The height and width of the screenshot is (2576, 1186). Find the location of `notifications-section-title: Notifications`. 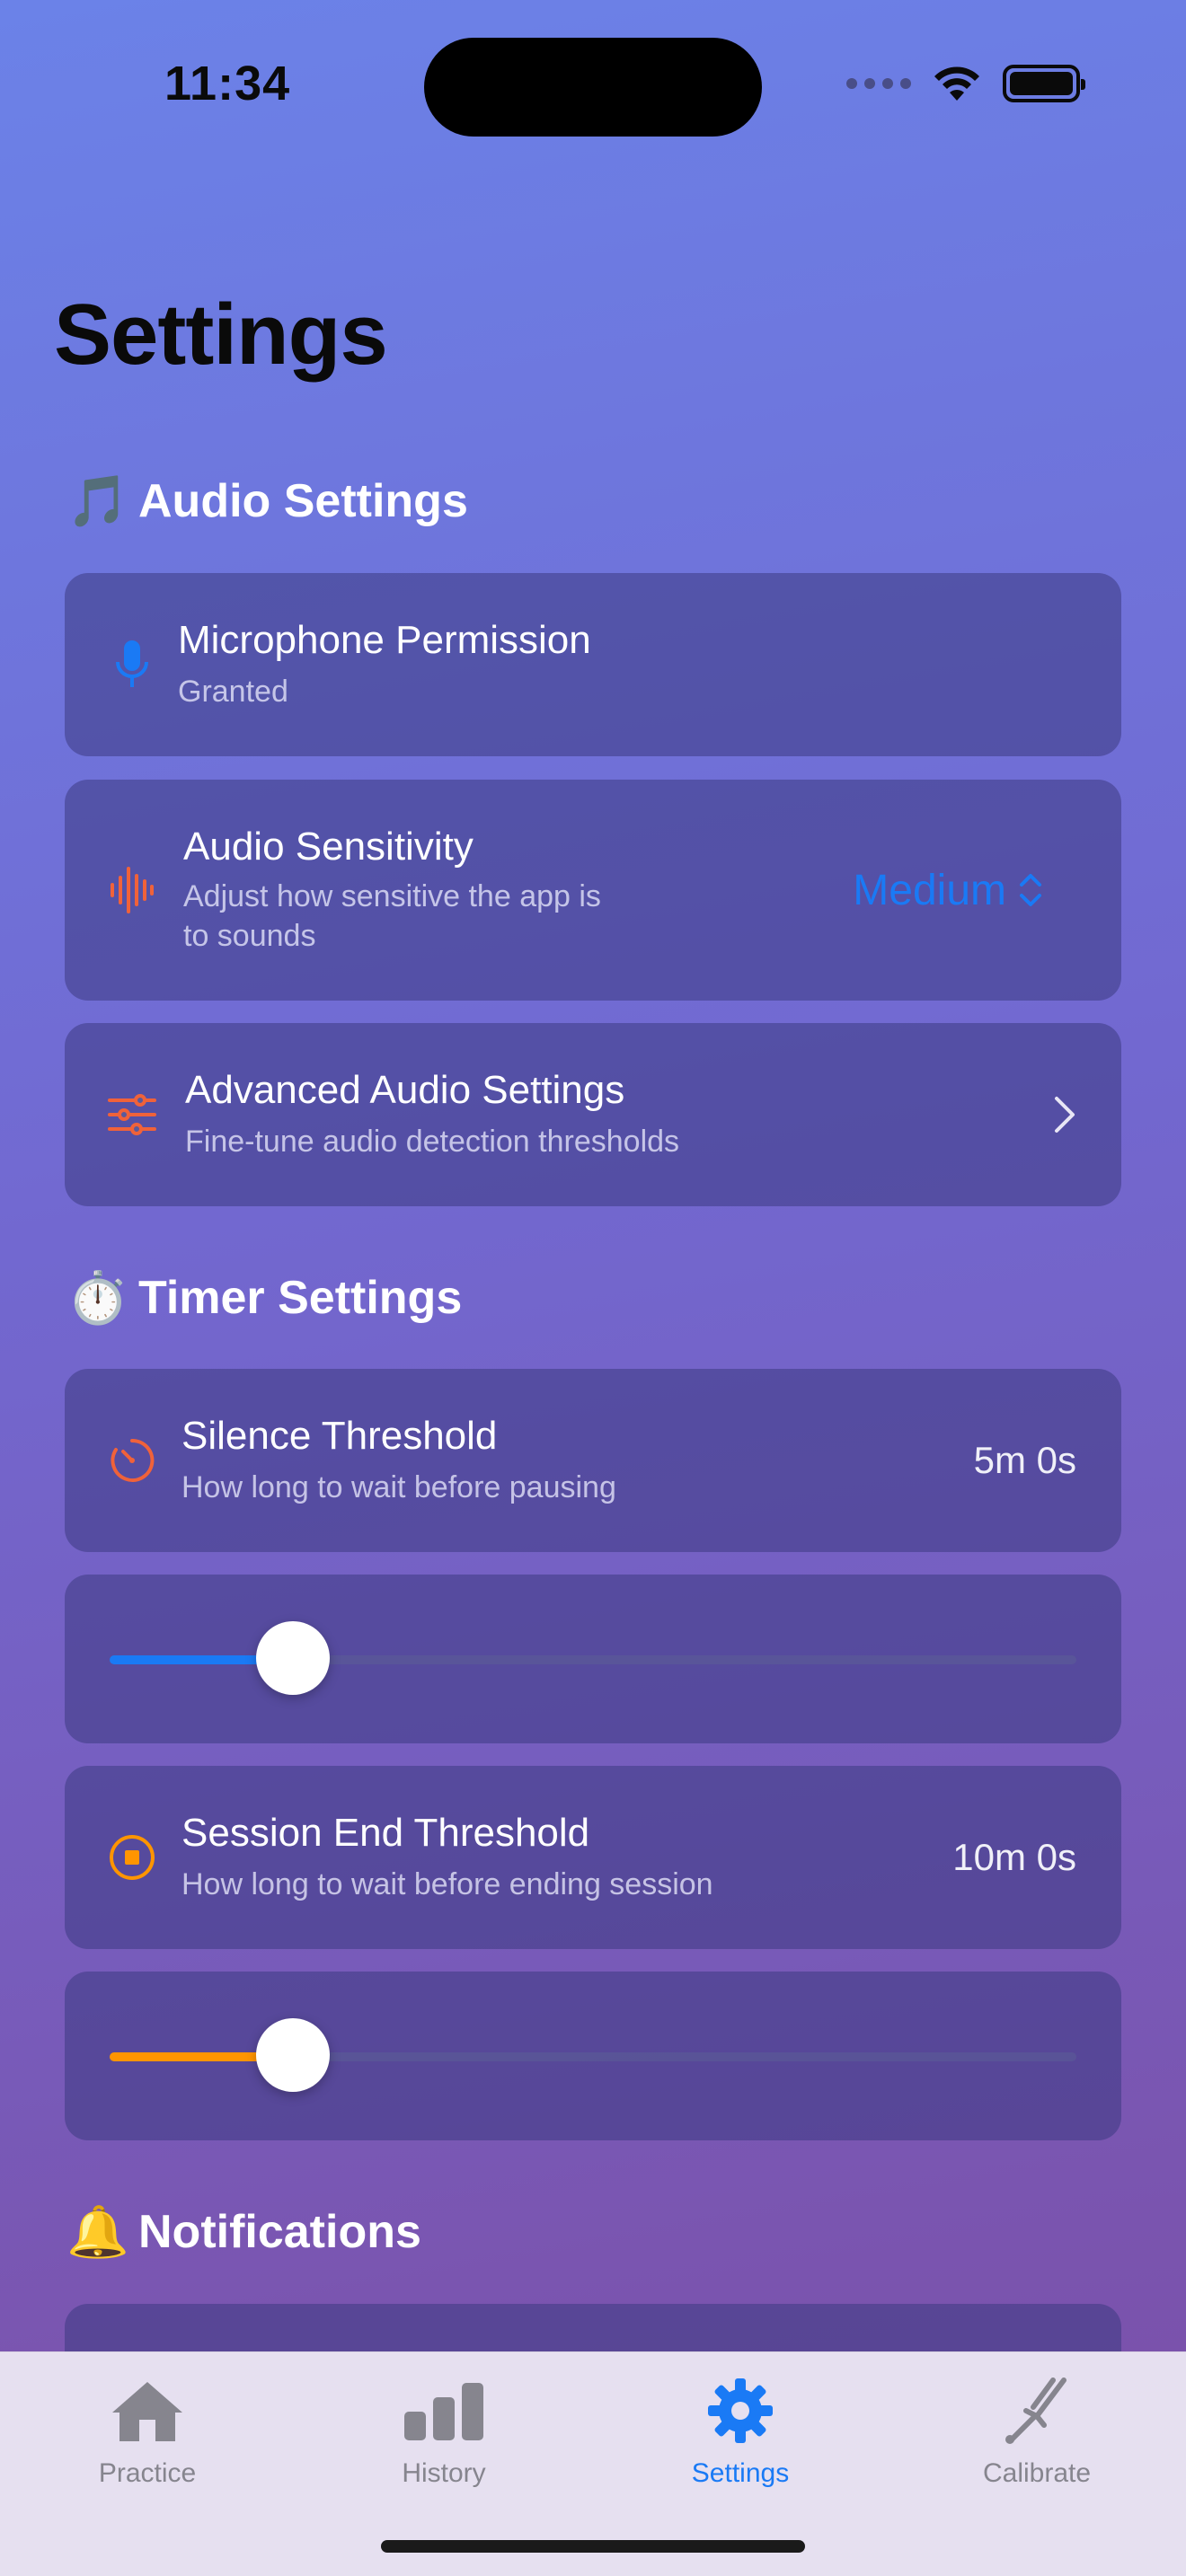

notifications-section-title: Notifications is located at coordinates (279, 2232).